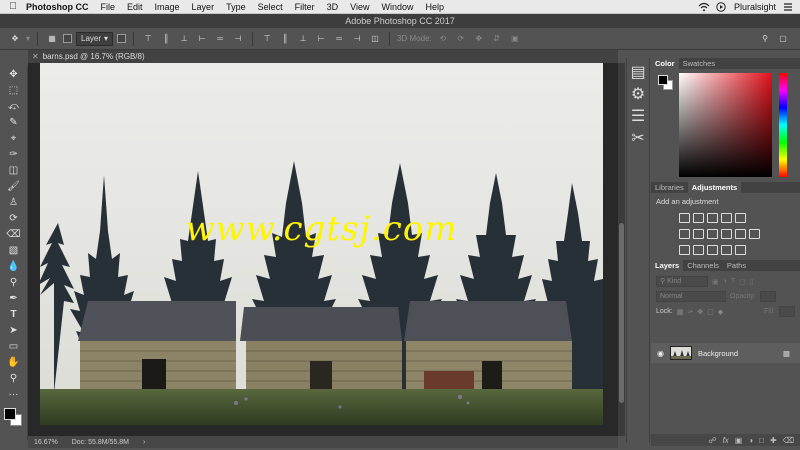 This screenshot has width=800, height=450. Describe the element at coordinates (699, 63) in the screenshot. I see `tab-swatches: Swatches` at that location.